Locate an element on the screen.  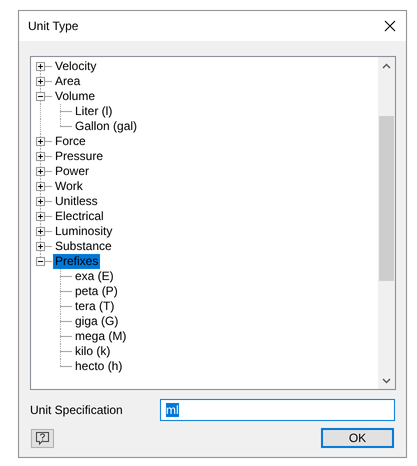
tree-item: Area is located at coordinates (67, 81).